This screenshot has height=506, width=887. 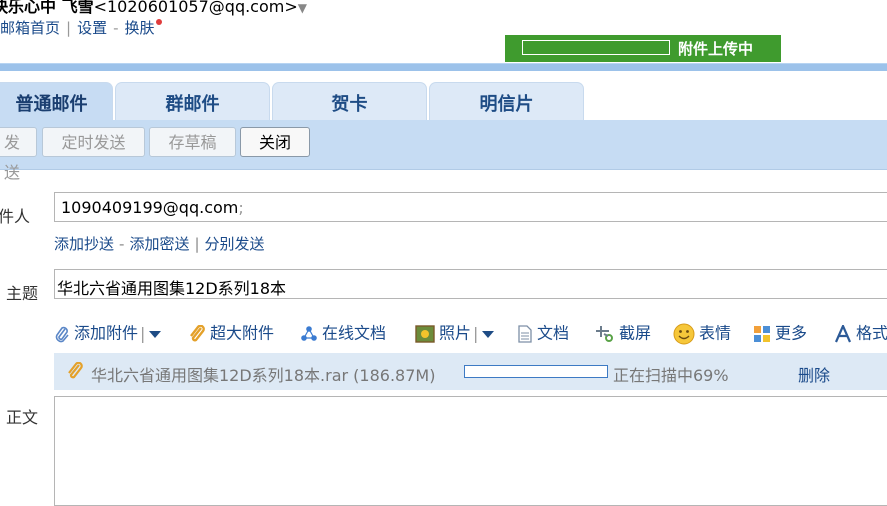 I want to click on separate-send-link: 分别发送, so click(x=235, y=244).